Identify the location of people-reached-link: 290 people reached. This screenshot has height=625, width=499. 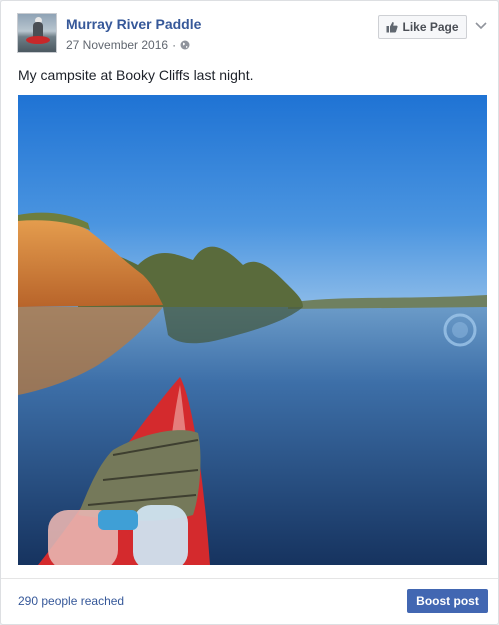
(71, 601).